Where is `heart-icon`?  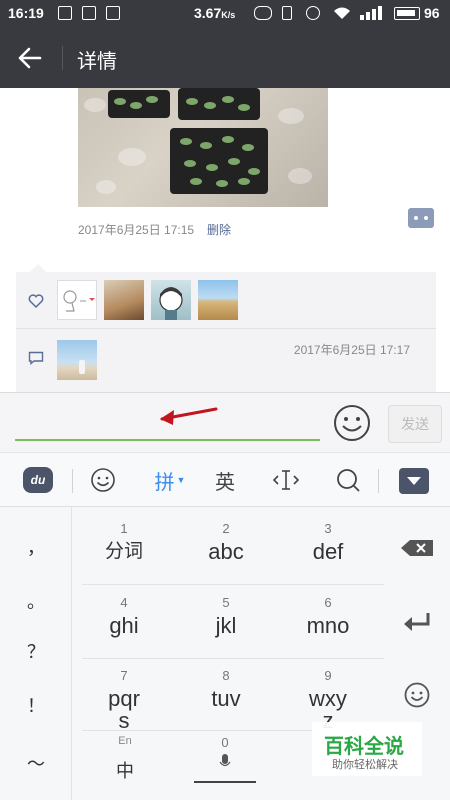
heart-icon is located at coordinates (36, 301).